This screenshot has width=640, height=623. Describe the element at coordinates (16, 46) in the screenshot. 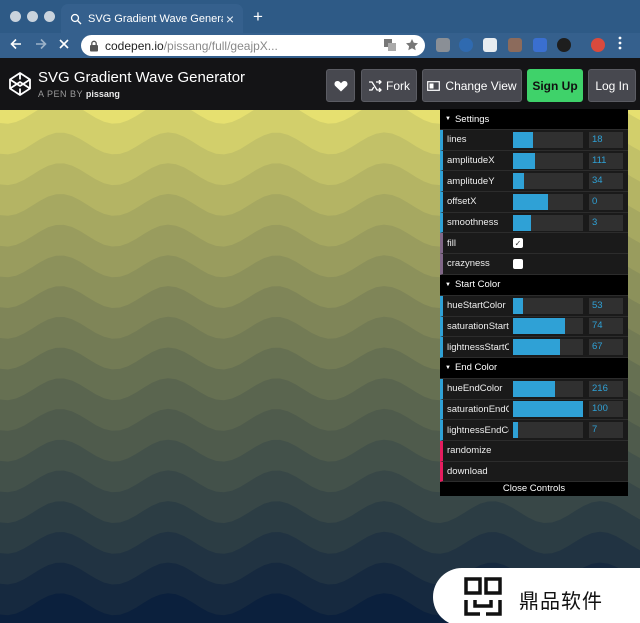

I see `back-arrow-icon` at that location.